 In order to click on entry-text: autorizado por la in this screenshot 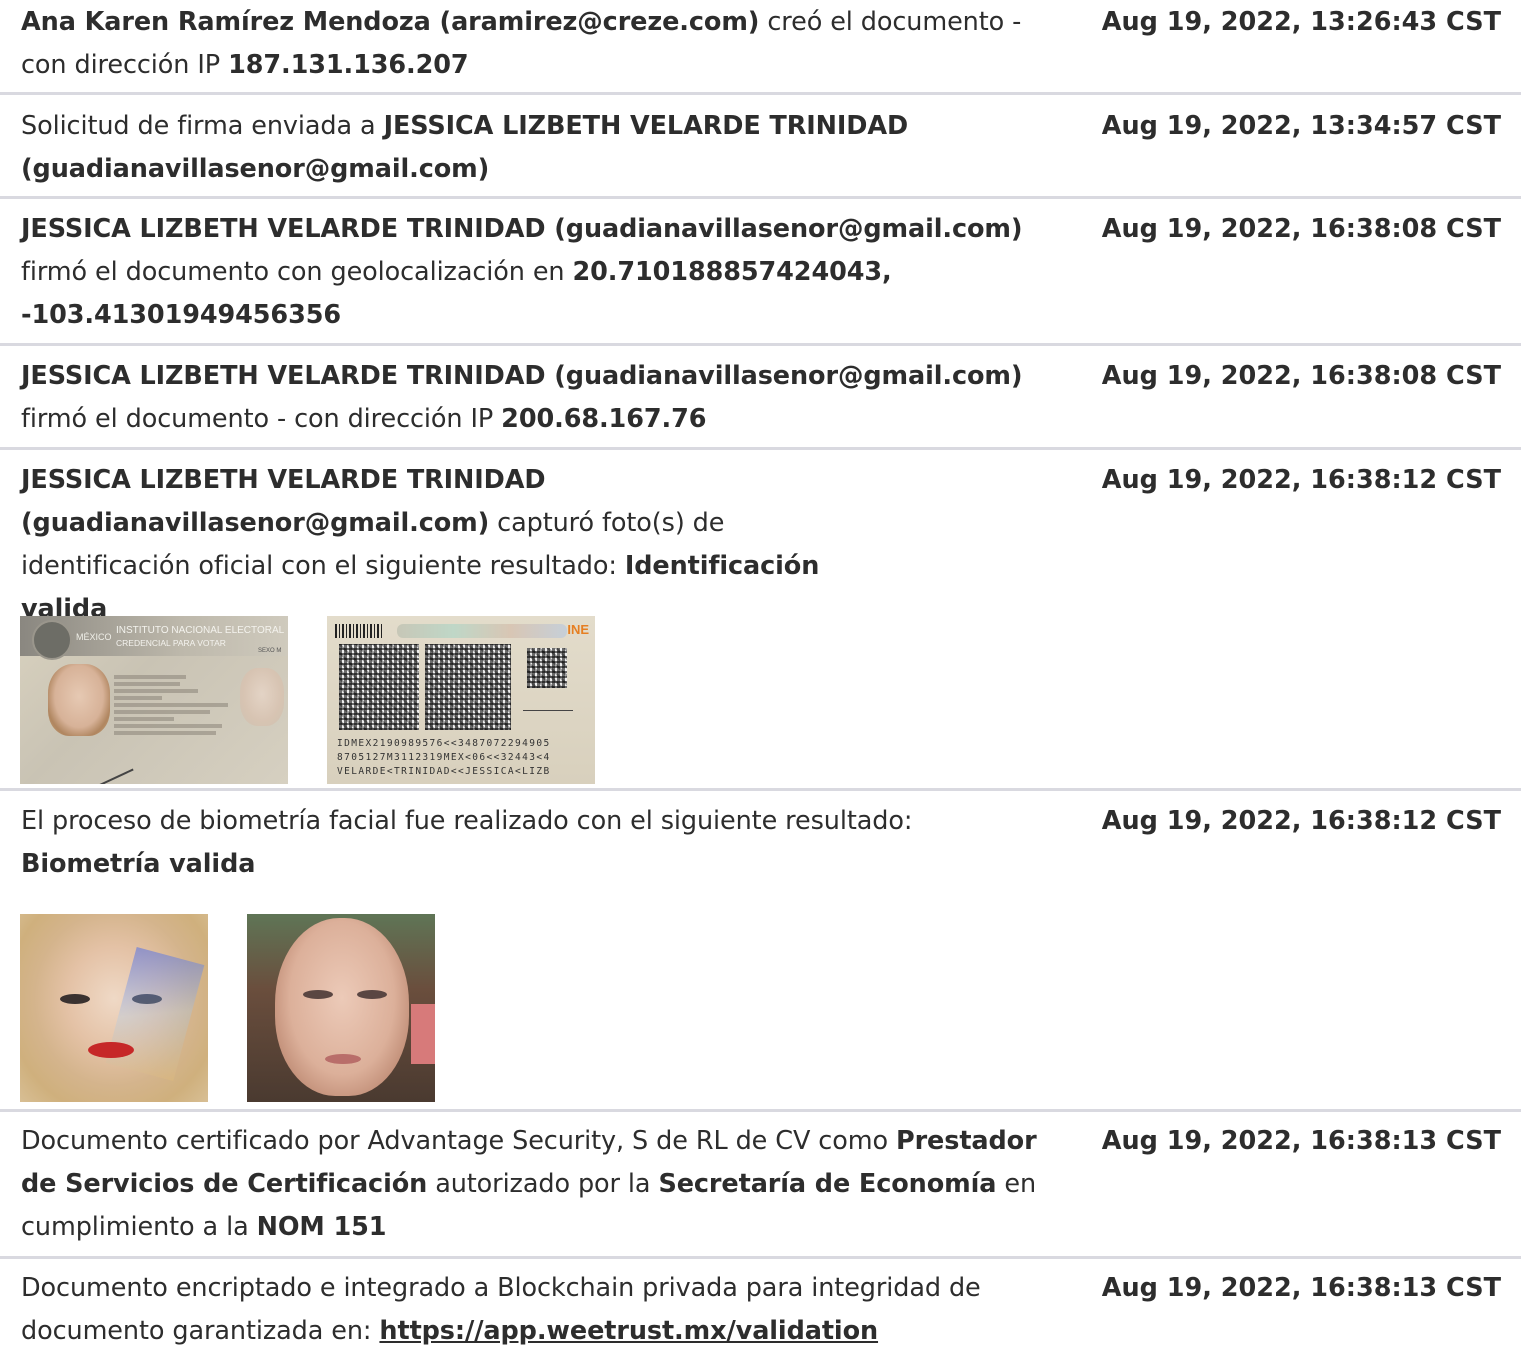, I will do `click(543, 1184)`.